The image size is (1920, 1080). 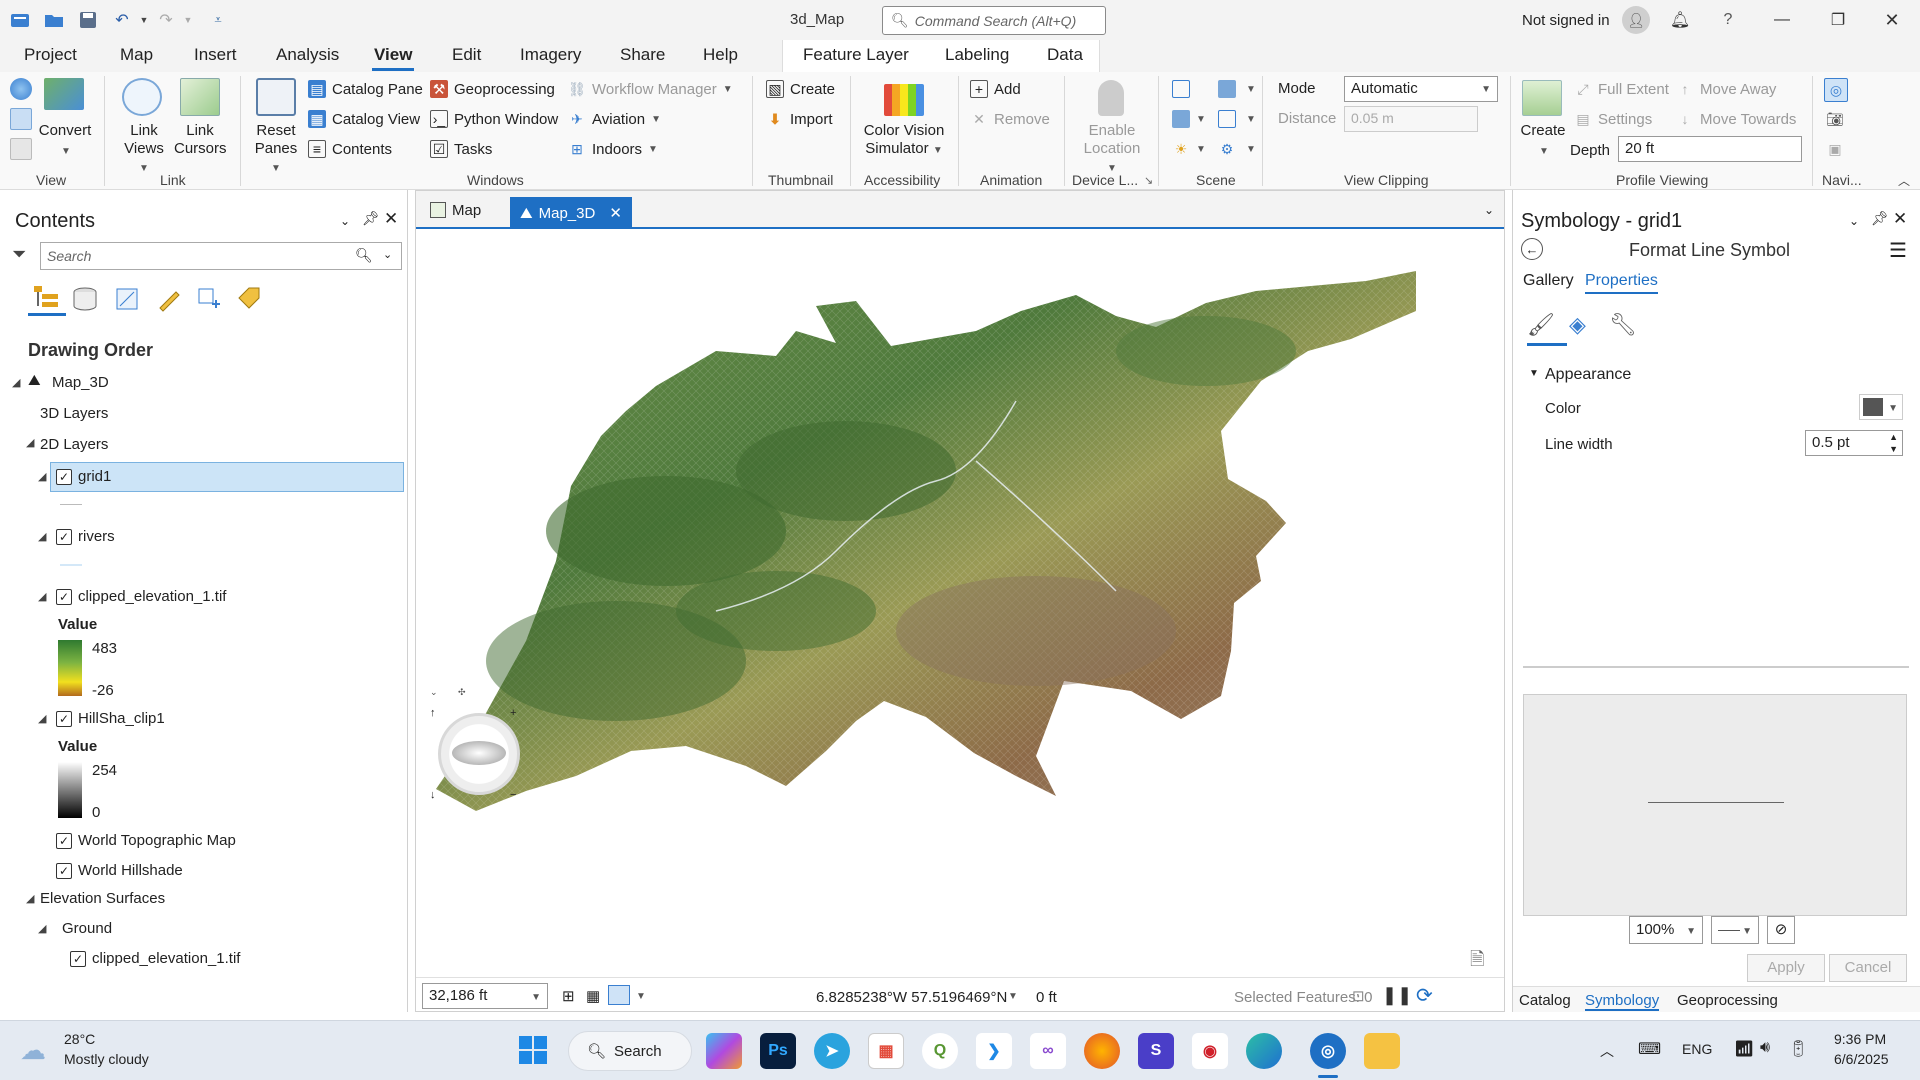 What do you see at coordinates (250, 299) in the screenshot?
I see `labeling-view-icon` at bounding box center [250, 299].